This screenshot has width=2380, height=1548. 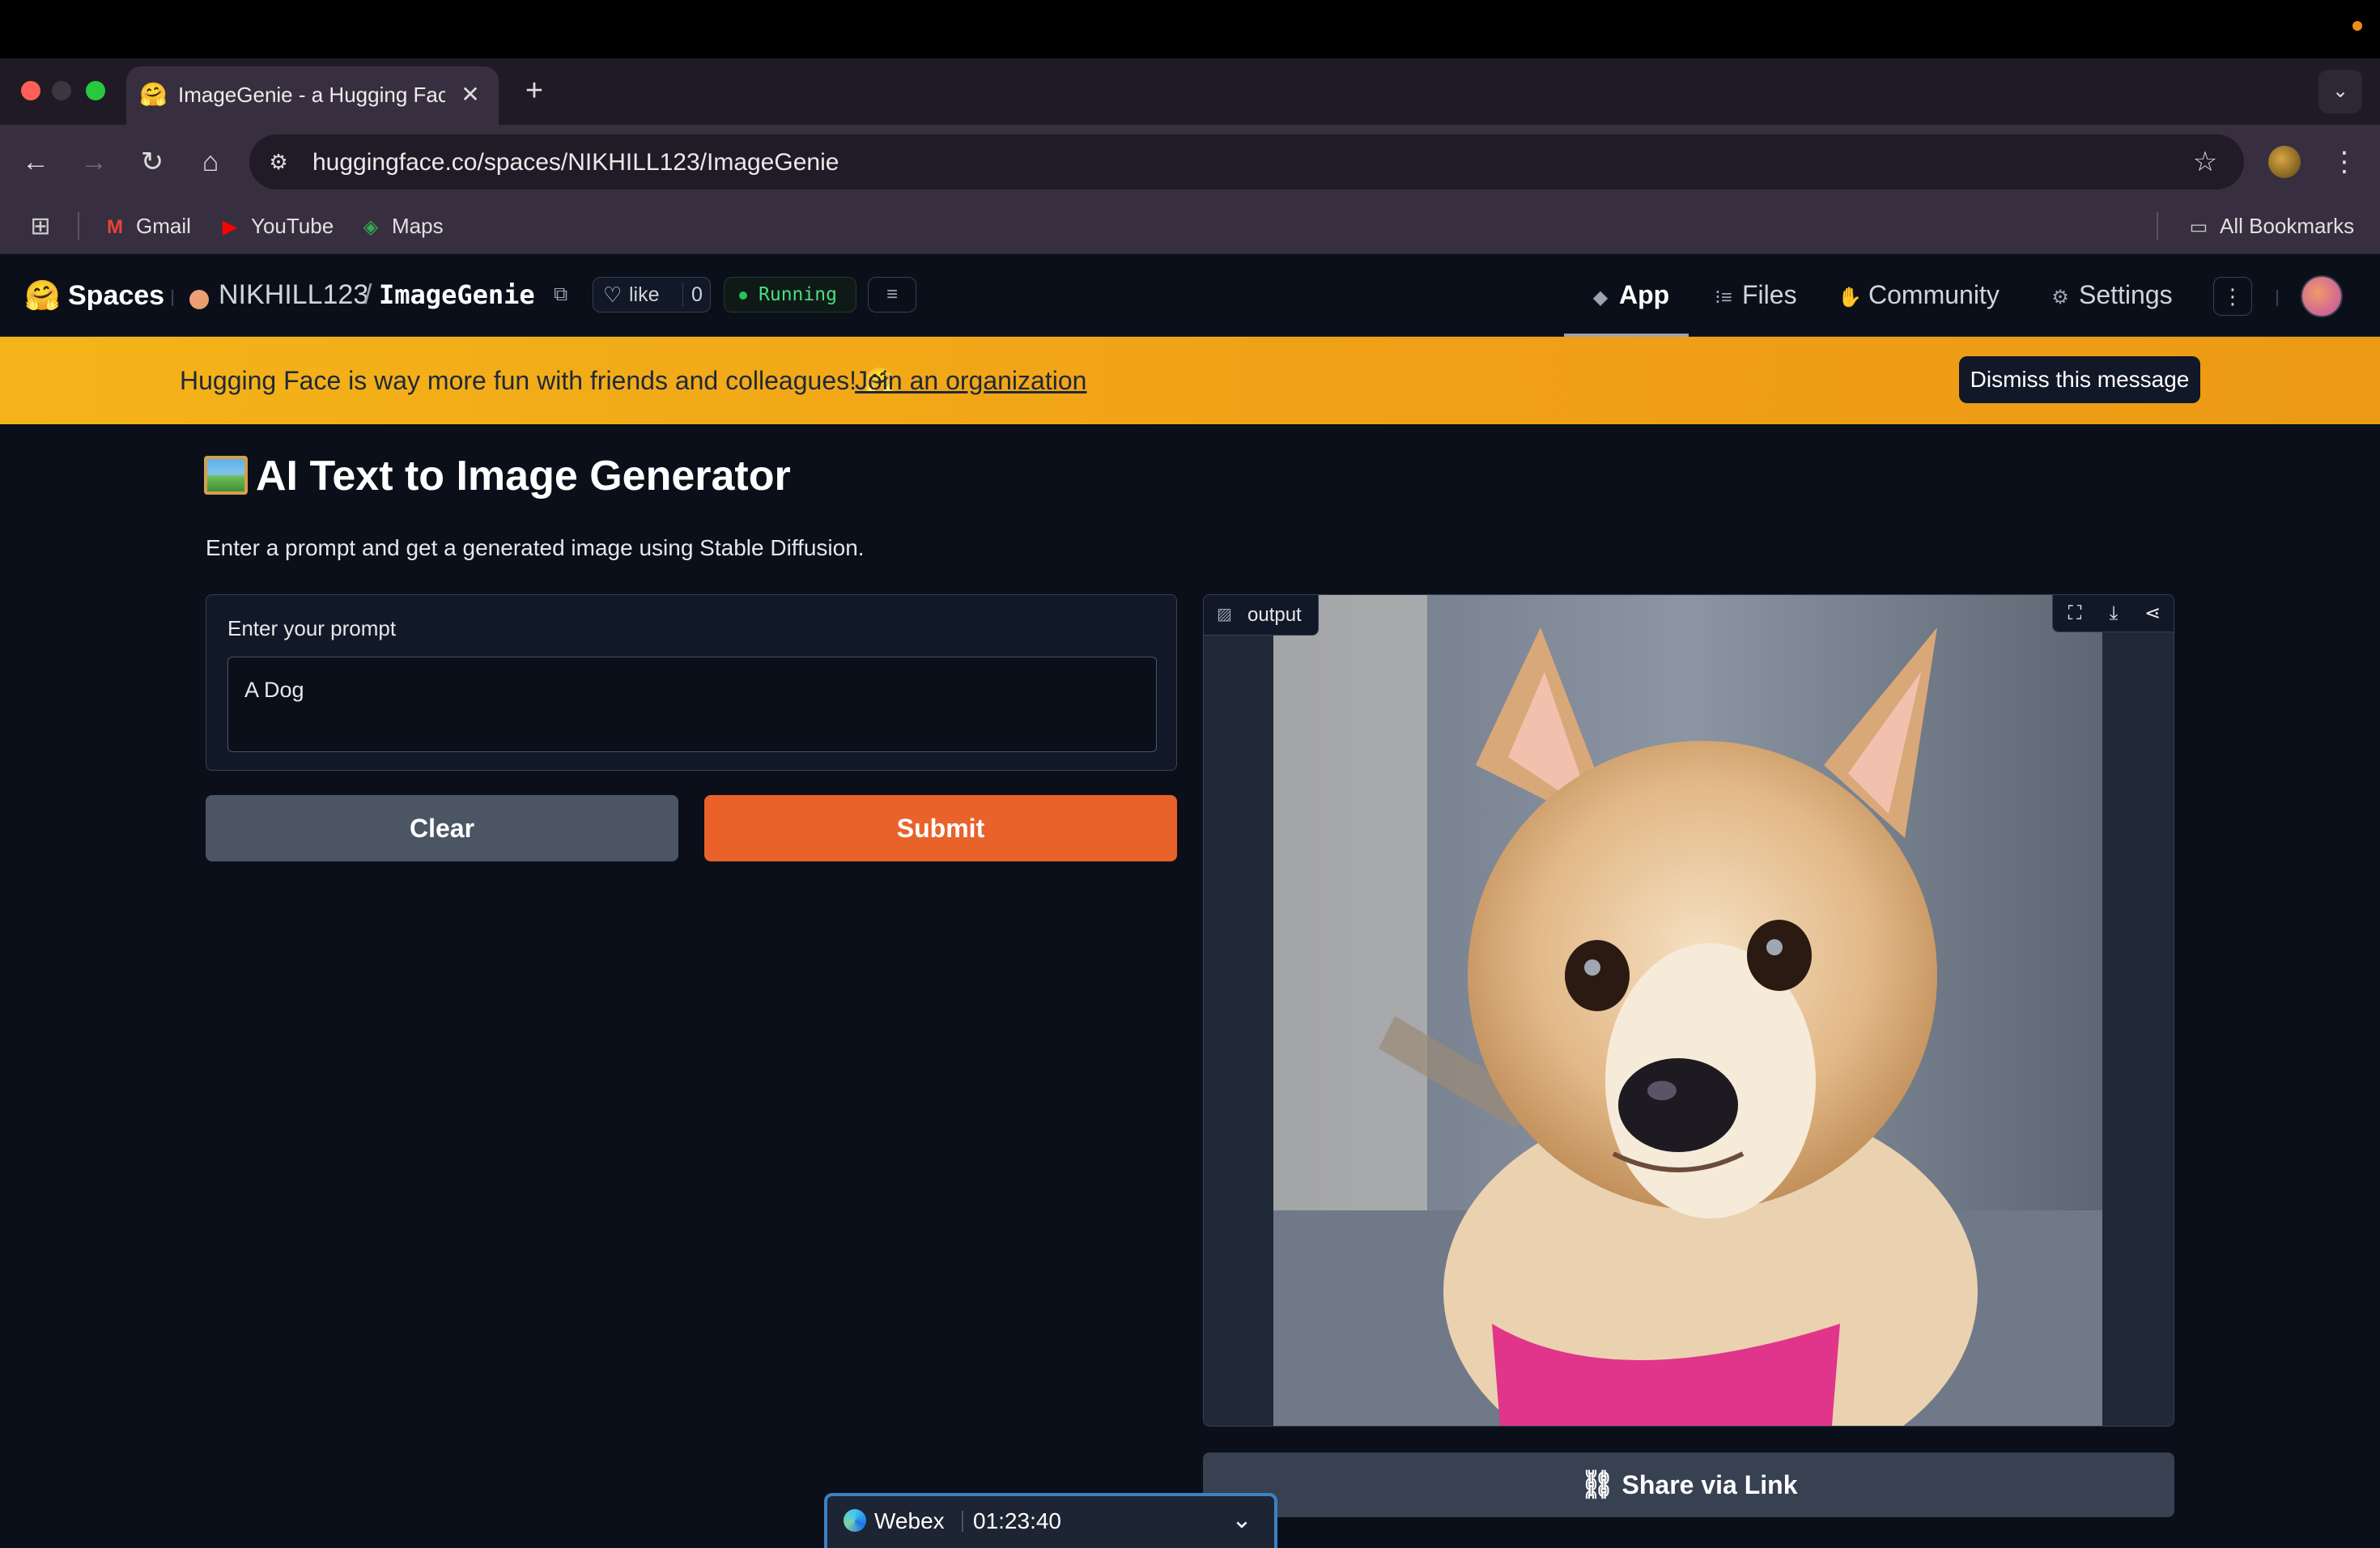 I want to click on close-window-button, so click(x=31, y=91).